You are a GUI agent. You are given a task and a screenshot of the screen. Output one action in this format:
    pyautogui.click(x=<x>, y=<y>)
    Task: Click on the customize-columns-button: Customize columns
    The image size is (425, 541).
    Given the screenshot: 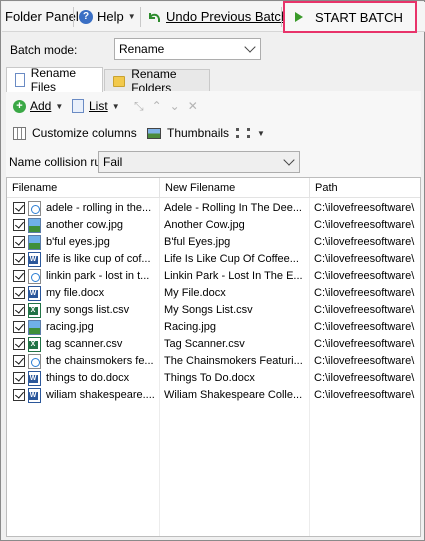 What is the action you would take?
    pyautogui.click(x=75, y=133)
    